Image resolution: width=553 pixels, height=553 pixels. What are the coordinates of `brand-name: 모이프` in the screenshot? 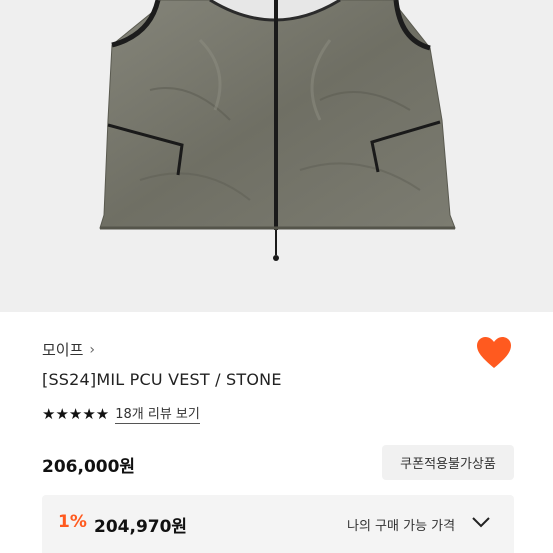 It's located at (63, 350).